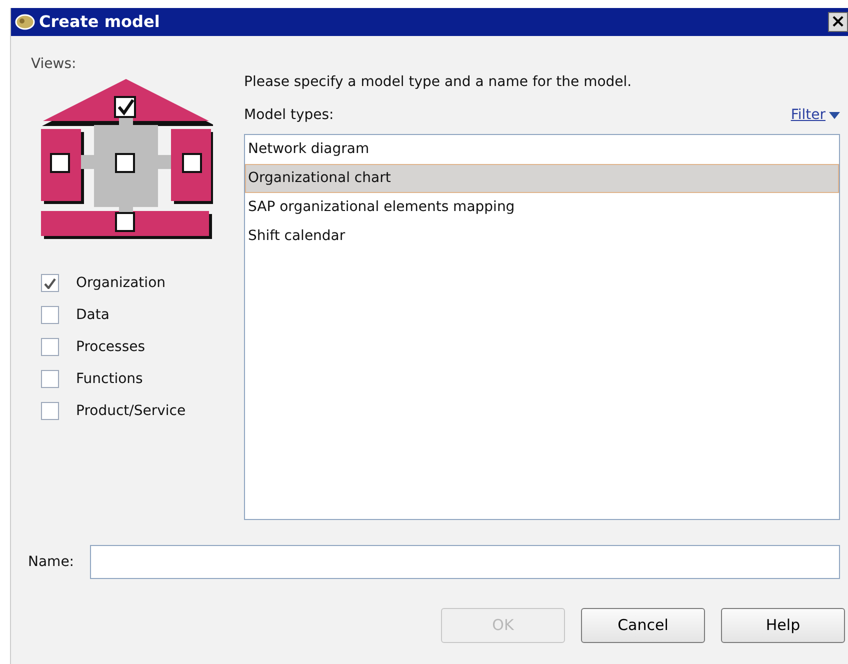  What do you see at coordinates (834, 115) in the screenshot?
I see `caret-icon` at bounding box center [834, 115].